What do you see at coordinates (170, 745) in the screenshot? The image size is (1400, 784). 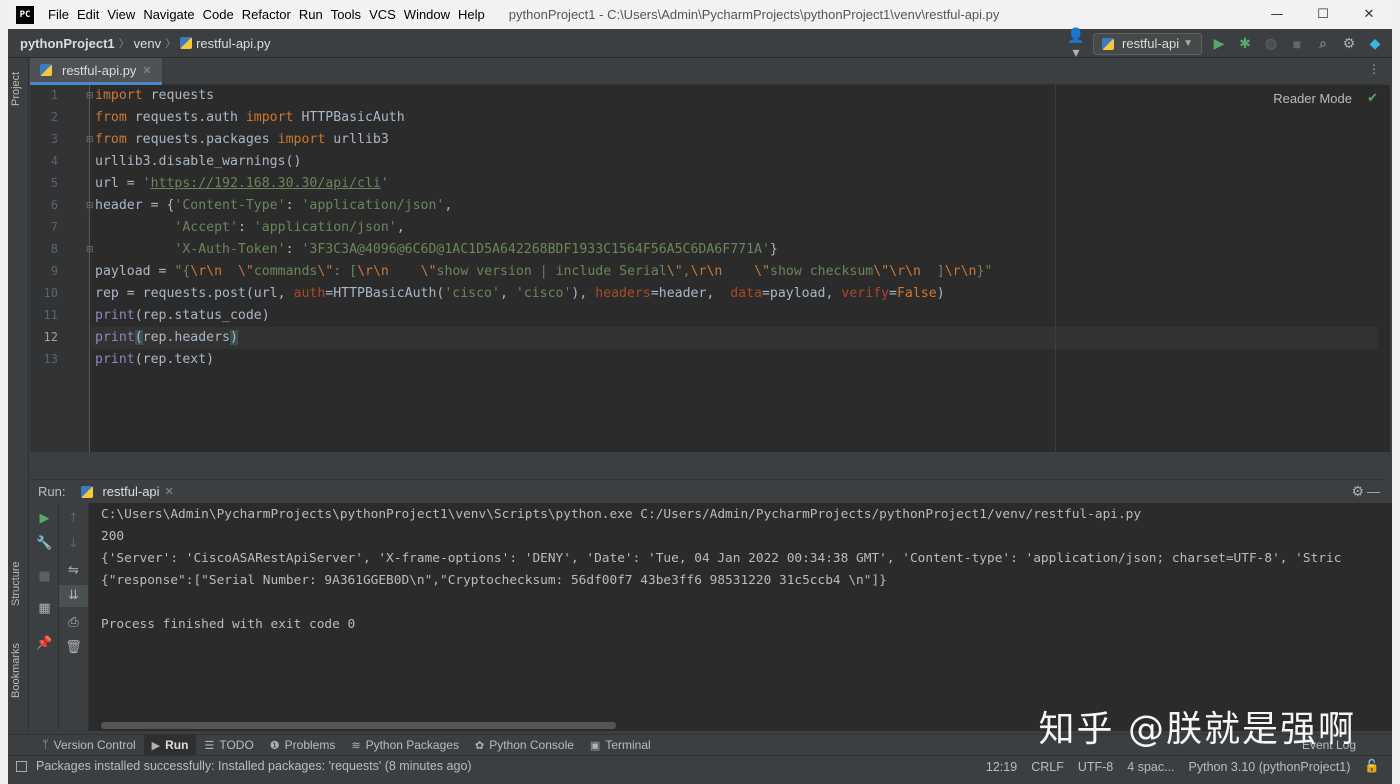 I see `tool-run: ▶ Run` at bounding box center [170, 745].